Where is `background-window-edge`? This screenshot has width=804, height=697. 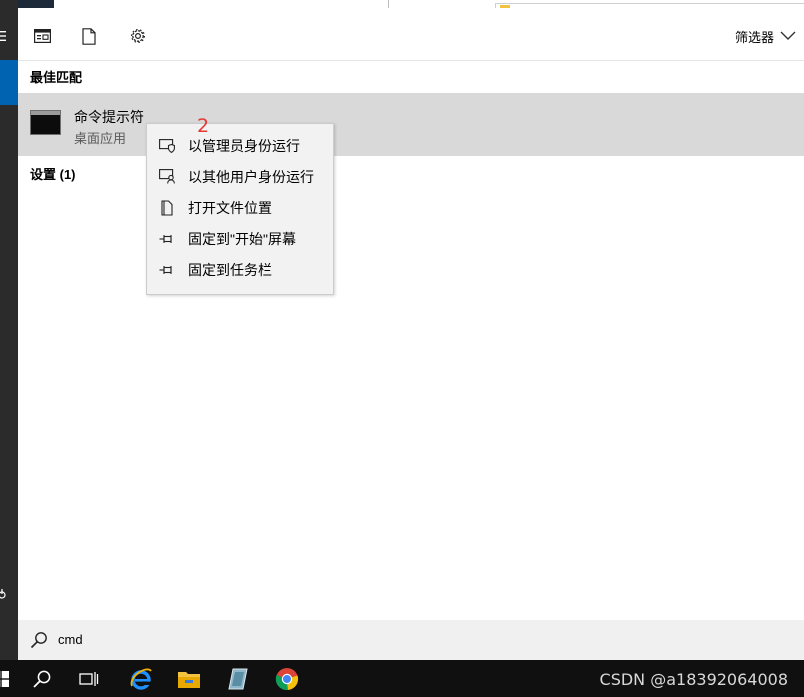
background-window-edge is located at coordinates (411, 4).